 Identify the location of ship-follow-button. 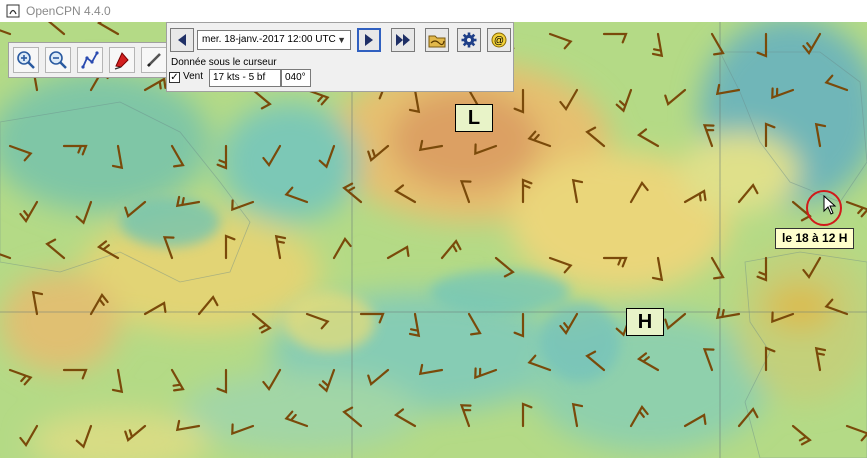
(122, 60).